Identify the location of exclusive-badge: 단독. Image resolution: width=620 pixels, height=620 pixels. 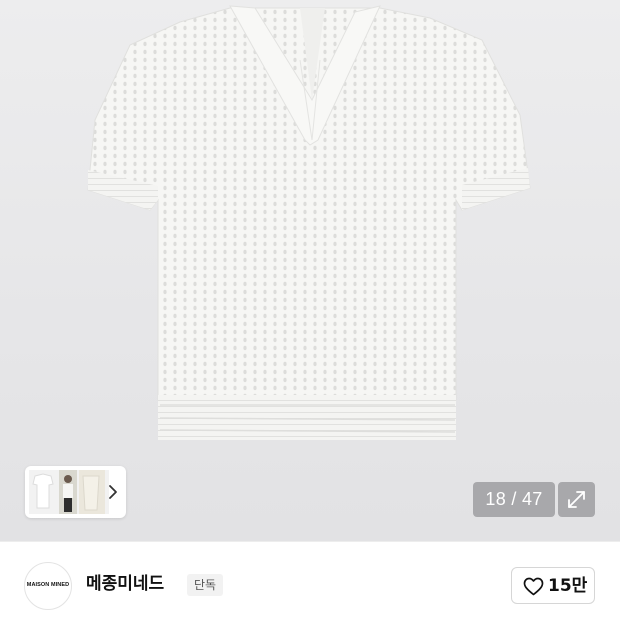
(205, 585).